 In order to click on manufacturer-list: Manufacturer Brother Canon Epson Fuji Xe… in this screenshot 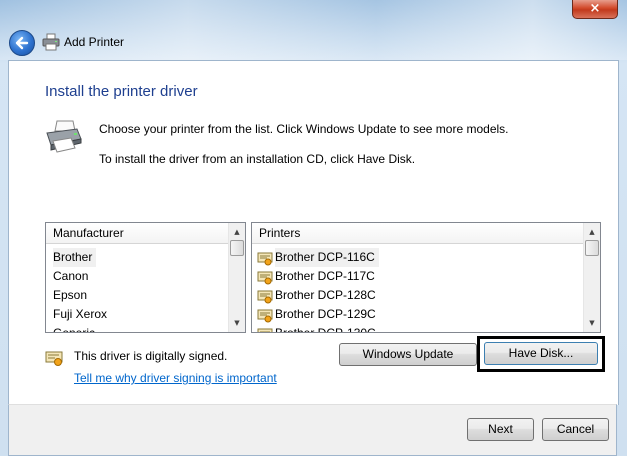, I will do `click(145, 277)`.